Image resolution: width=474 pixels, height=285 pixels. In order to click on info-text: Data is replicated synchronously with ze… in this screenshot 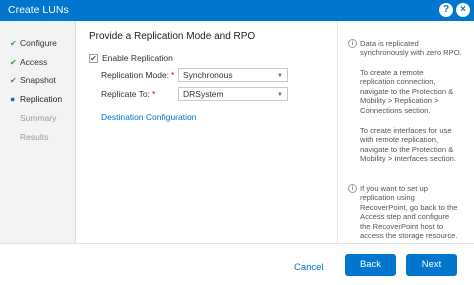, I will do `click(411, 48)`.